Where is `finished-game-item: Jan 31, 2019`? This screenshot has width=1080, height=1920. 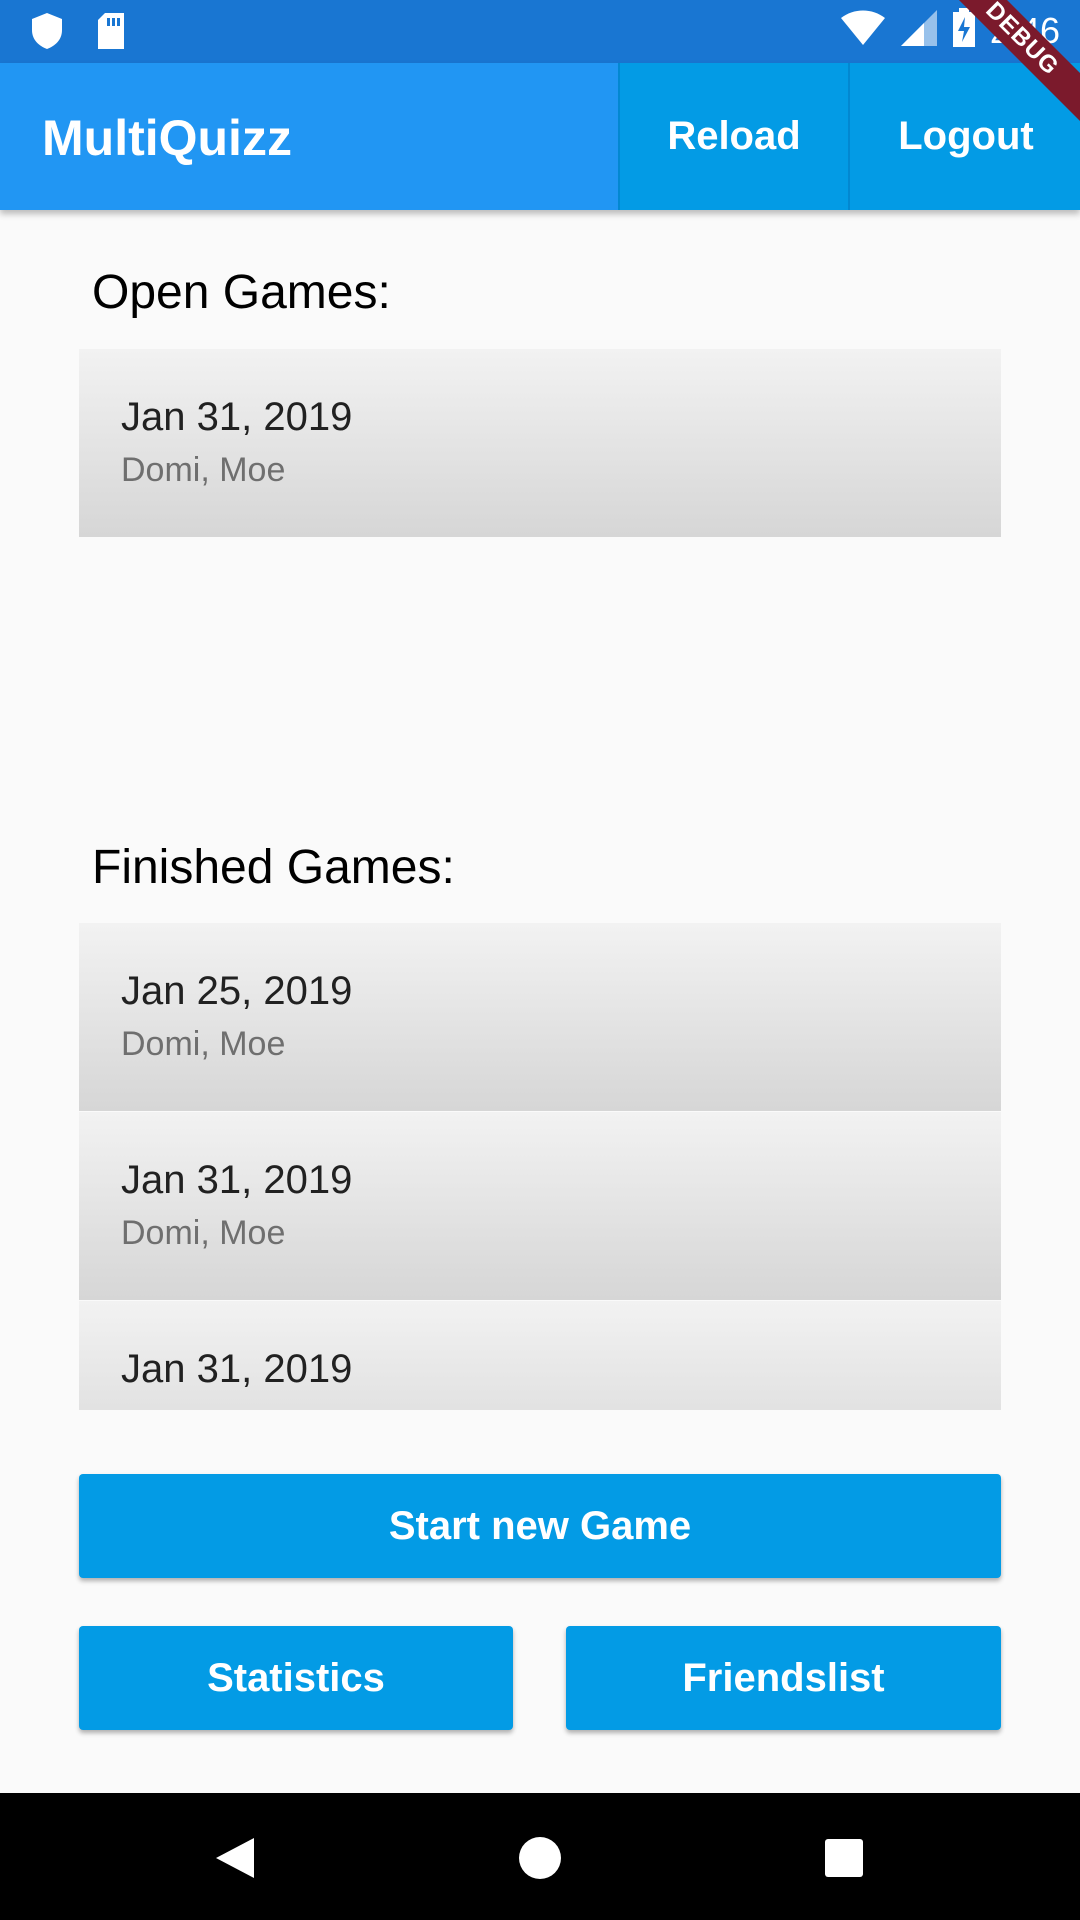
finished-game-item: Jan 31, 2019 is located at coordinates (540, 1355).